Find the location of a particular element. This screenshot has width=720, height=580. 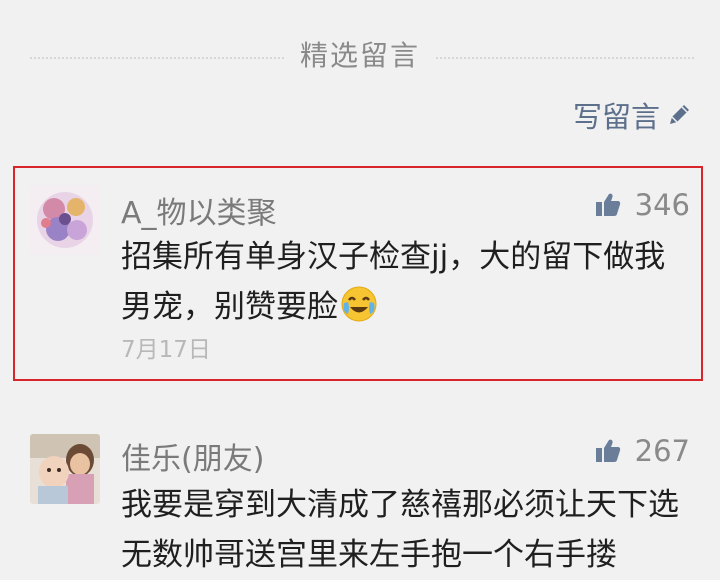

like-button: 346 is located at coordinates (642, 205).